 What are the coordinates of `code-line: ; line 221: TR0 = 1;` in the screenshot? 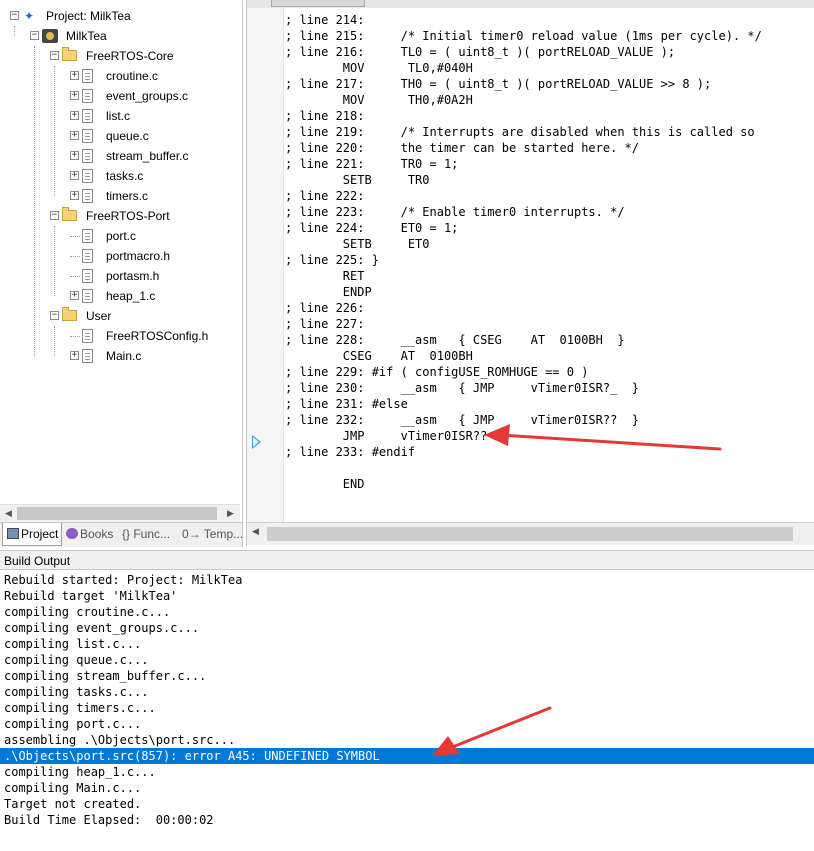 It's located at (549, 164).